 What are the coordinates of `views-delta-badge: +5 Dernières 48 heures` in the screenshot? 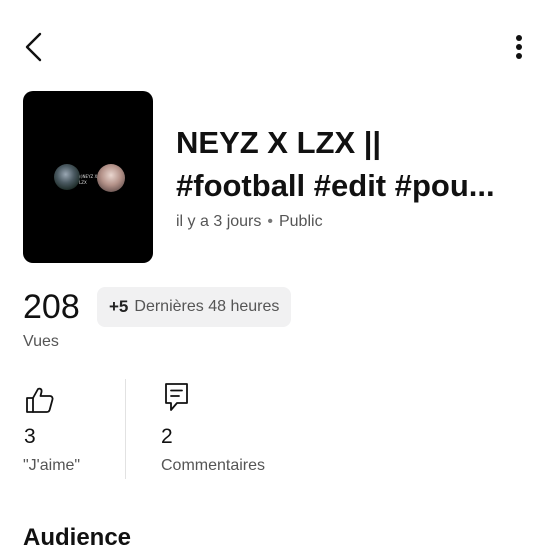 It's located at (194, 307).